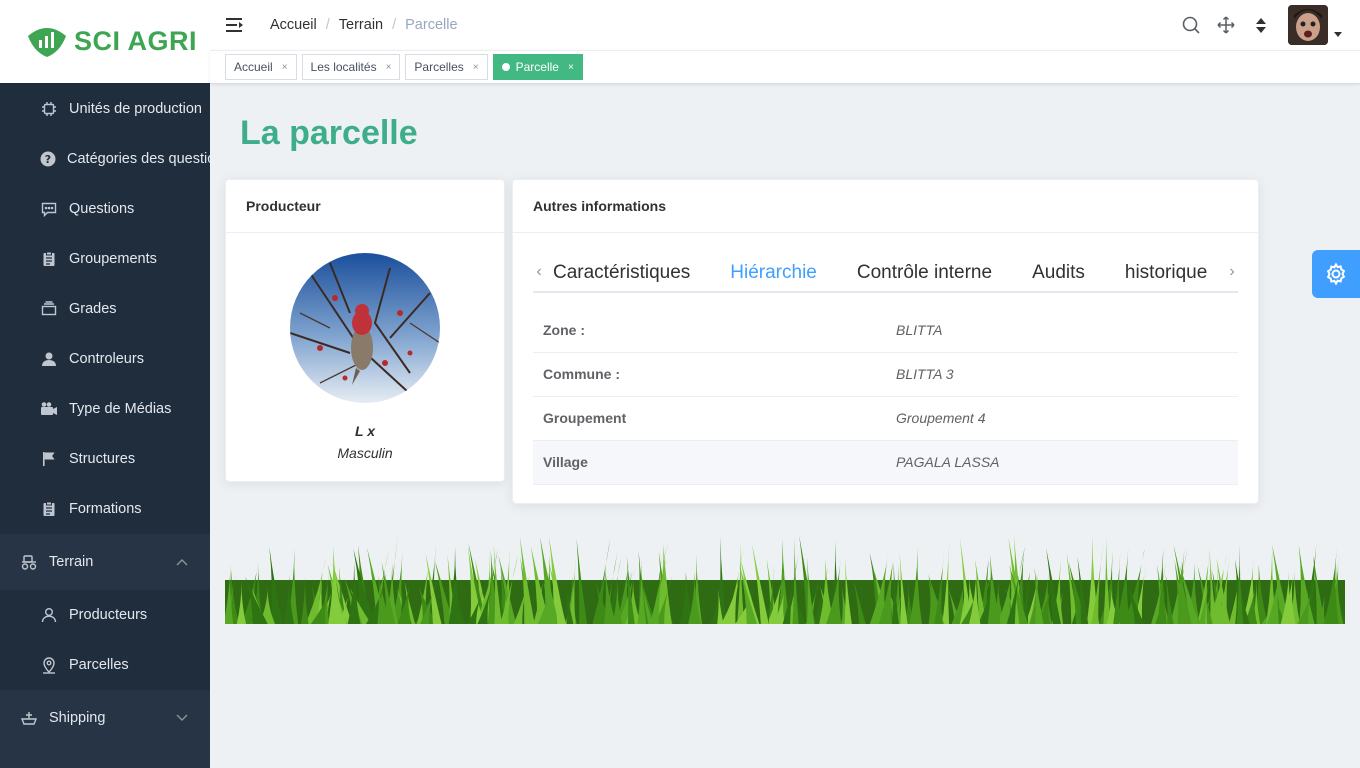  I want to click on sidebar-item-categories: ? Catégories des questions, so click(105, 159).